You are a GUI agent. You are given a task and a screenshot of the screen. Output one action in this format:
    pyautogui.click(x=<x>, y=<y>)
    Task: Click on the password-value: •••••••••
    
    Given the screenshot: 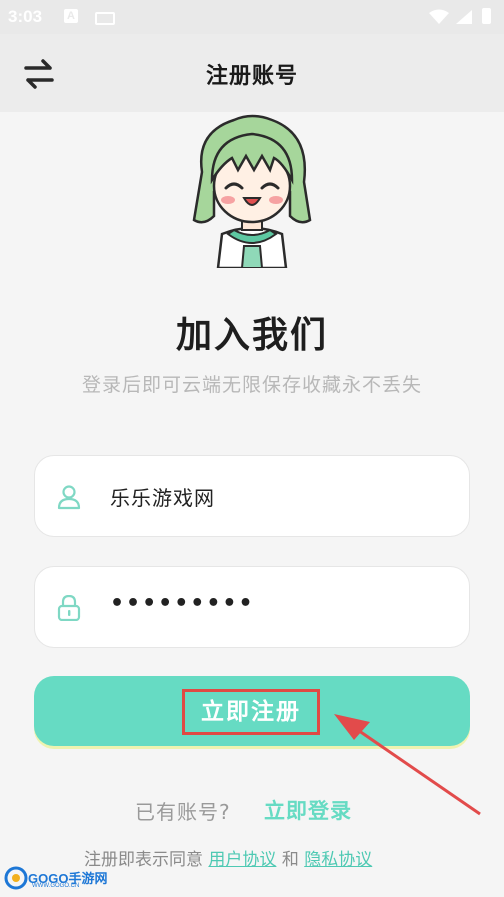 What is the action you would take?
    pyautogui.click(x=182, y=603)
    